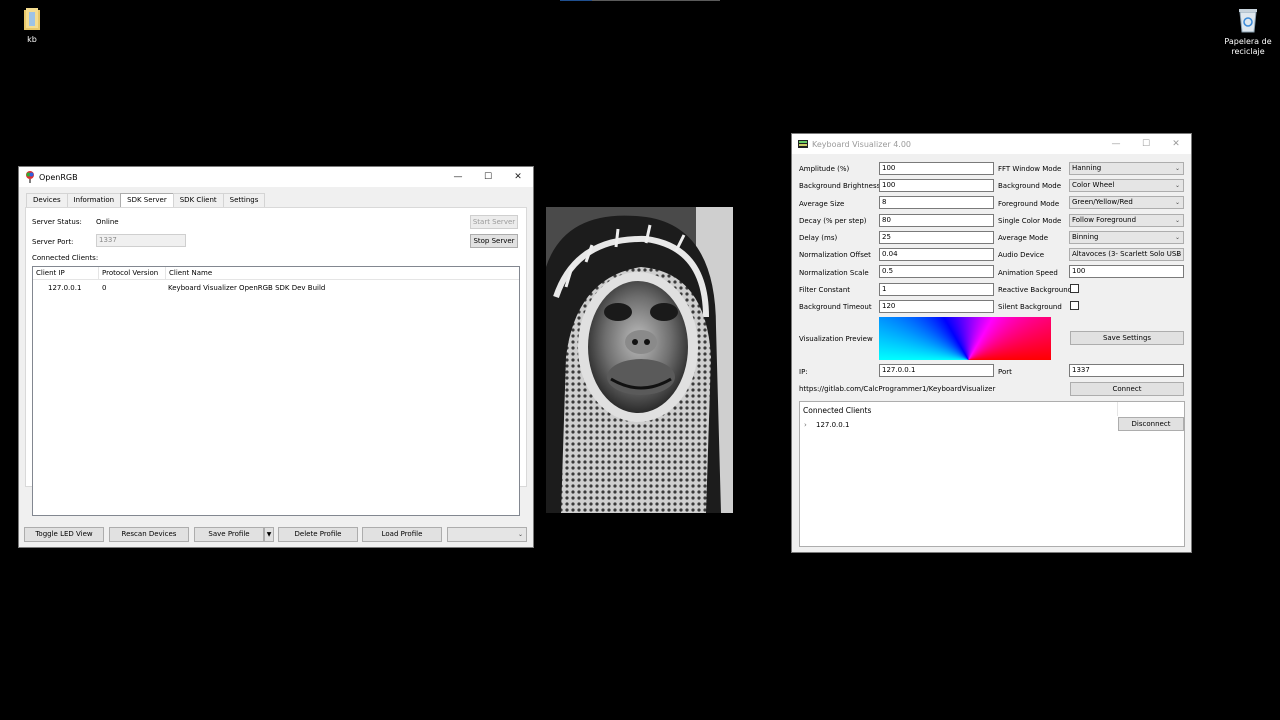 The width and height of the screenshot is (1280, 720). I want to click on desktop-icon-recycle-bin: Papelera de reciclaje, so click(1248, 31).